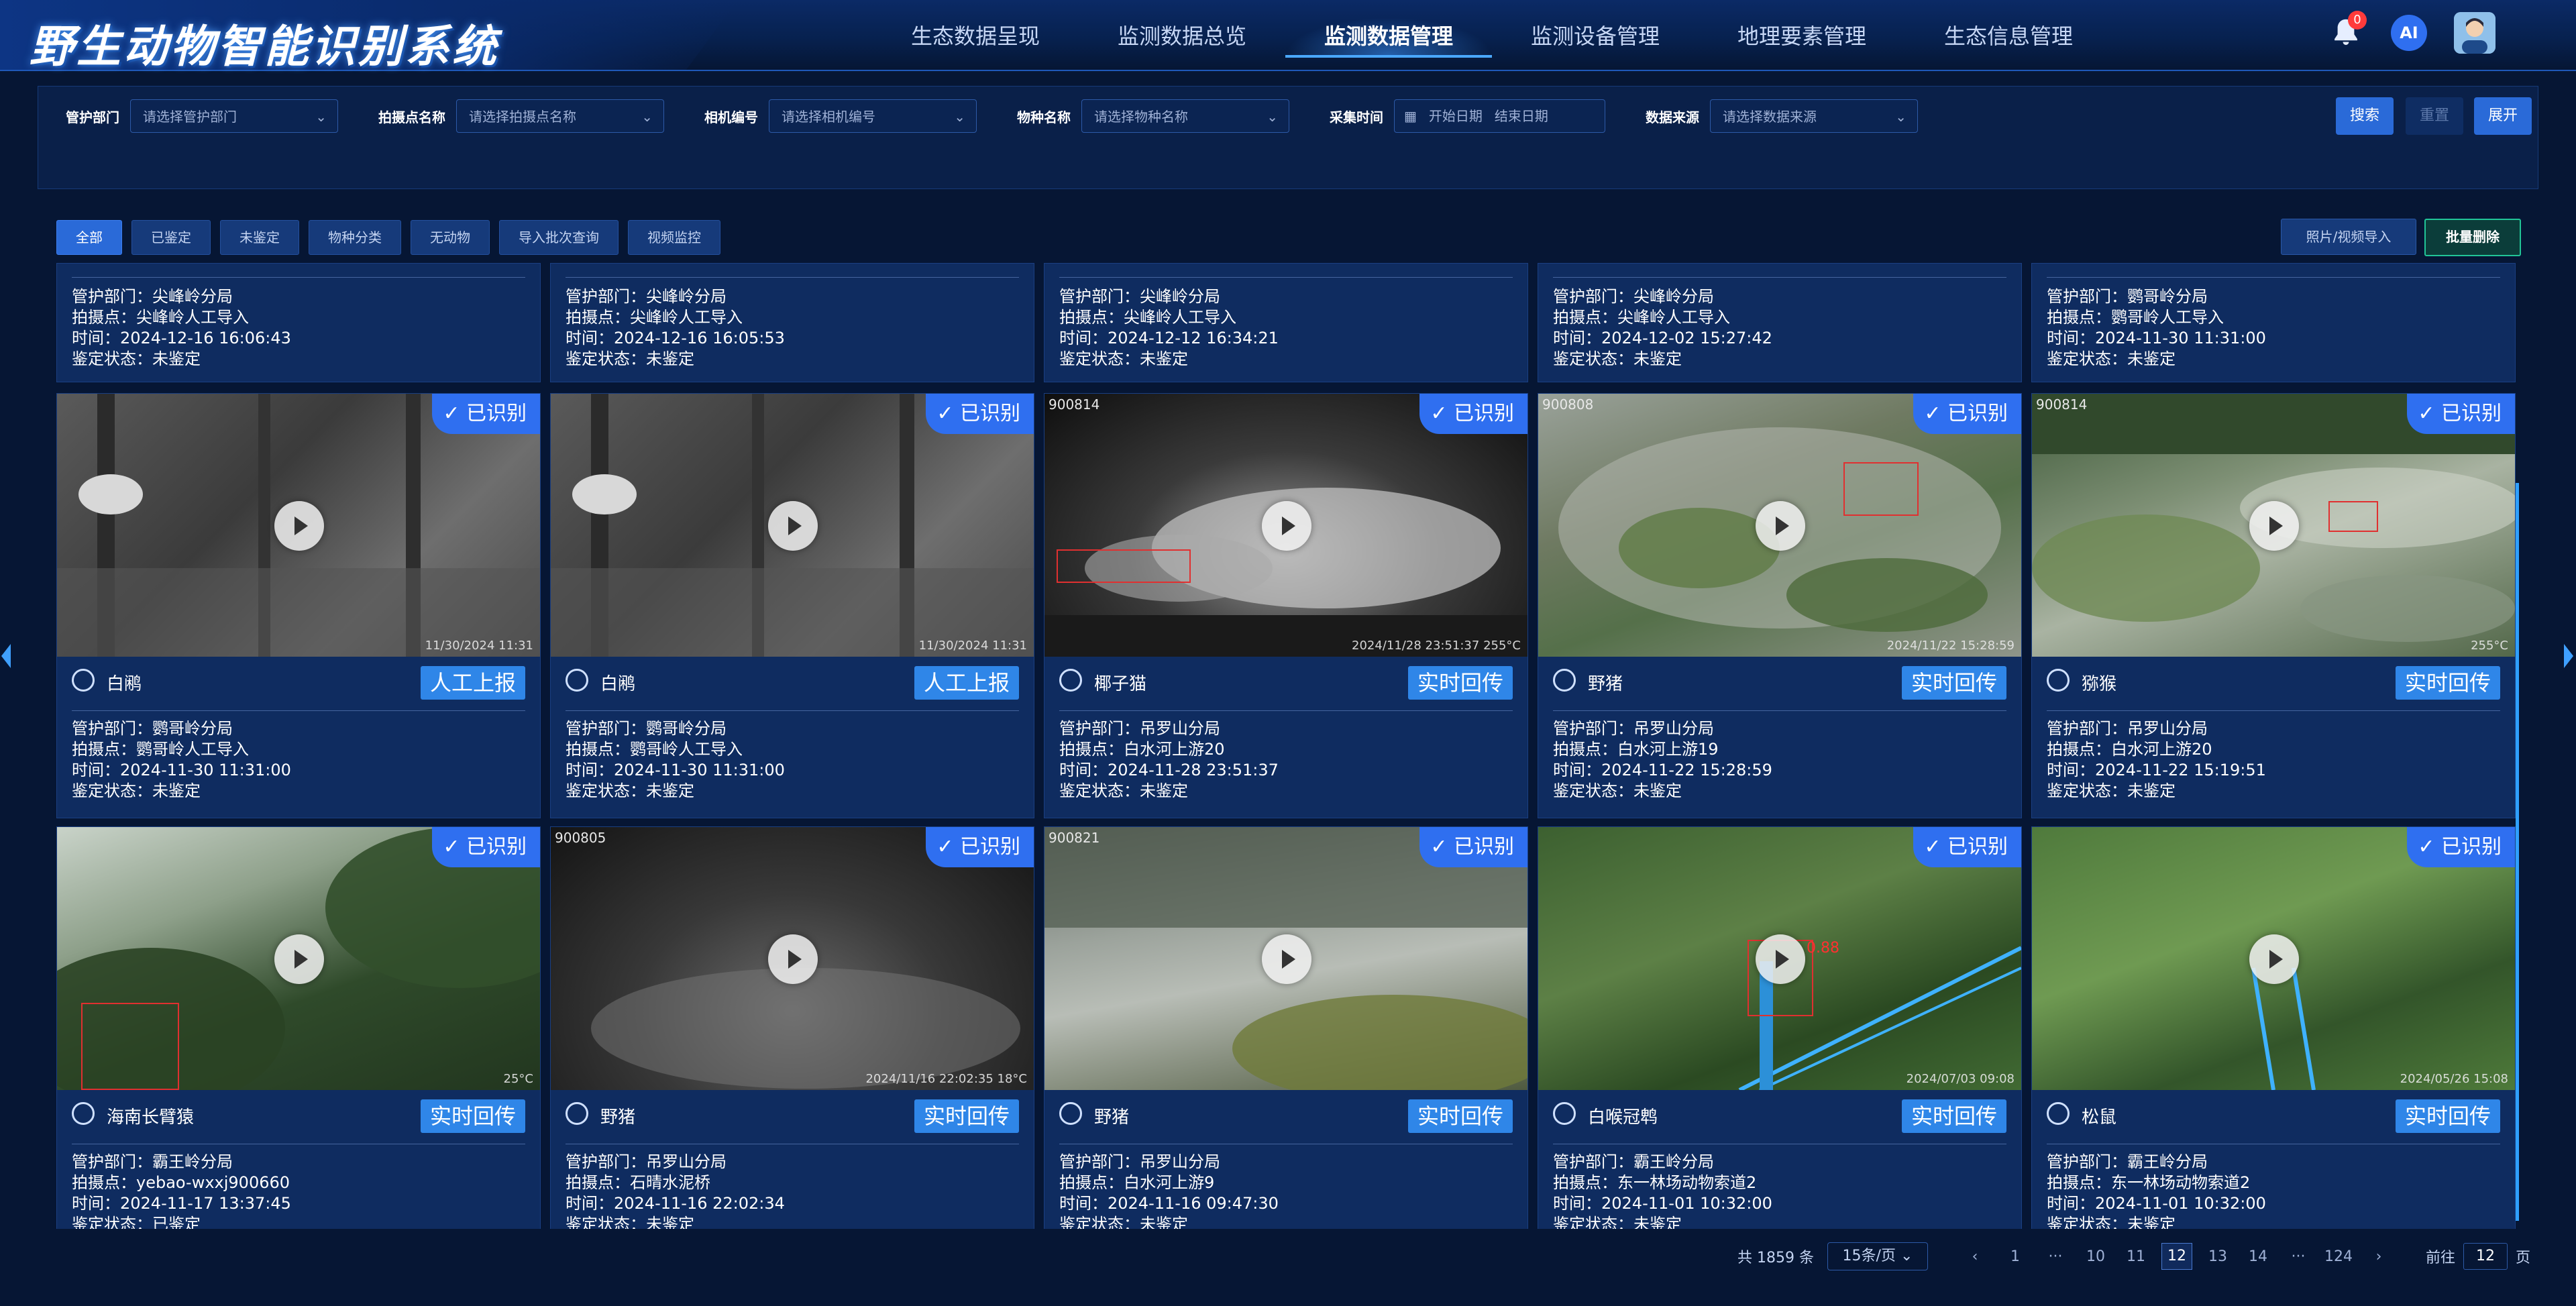 The width and height of the screenshot is (2576, 1306). I want to click on current-page: 12, so click(2176, 1256).